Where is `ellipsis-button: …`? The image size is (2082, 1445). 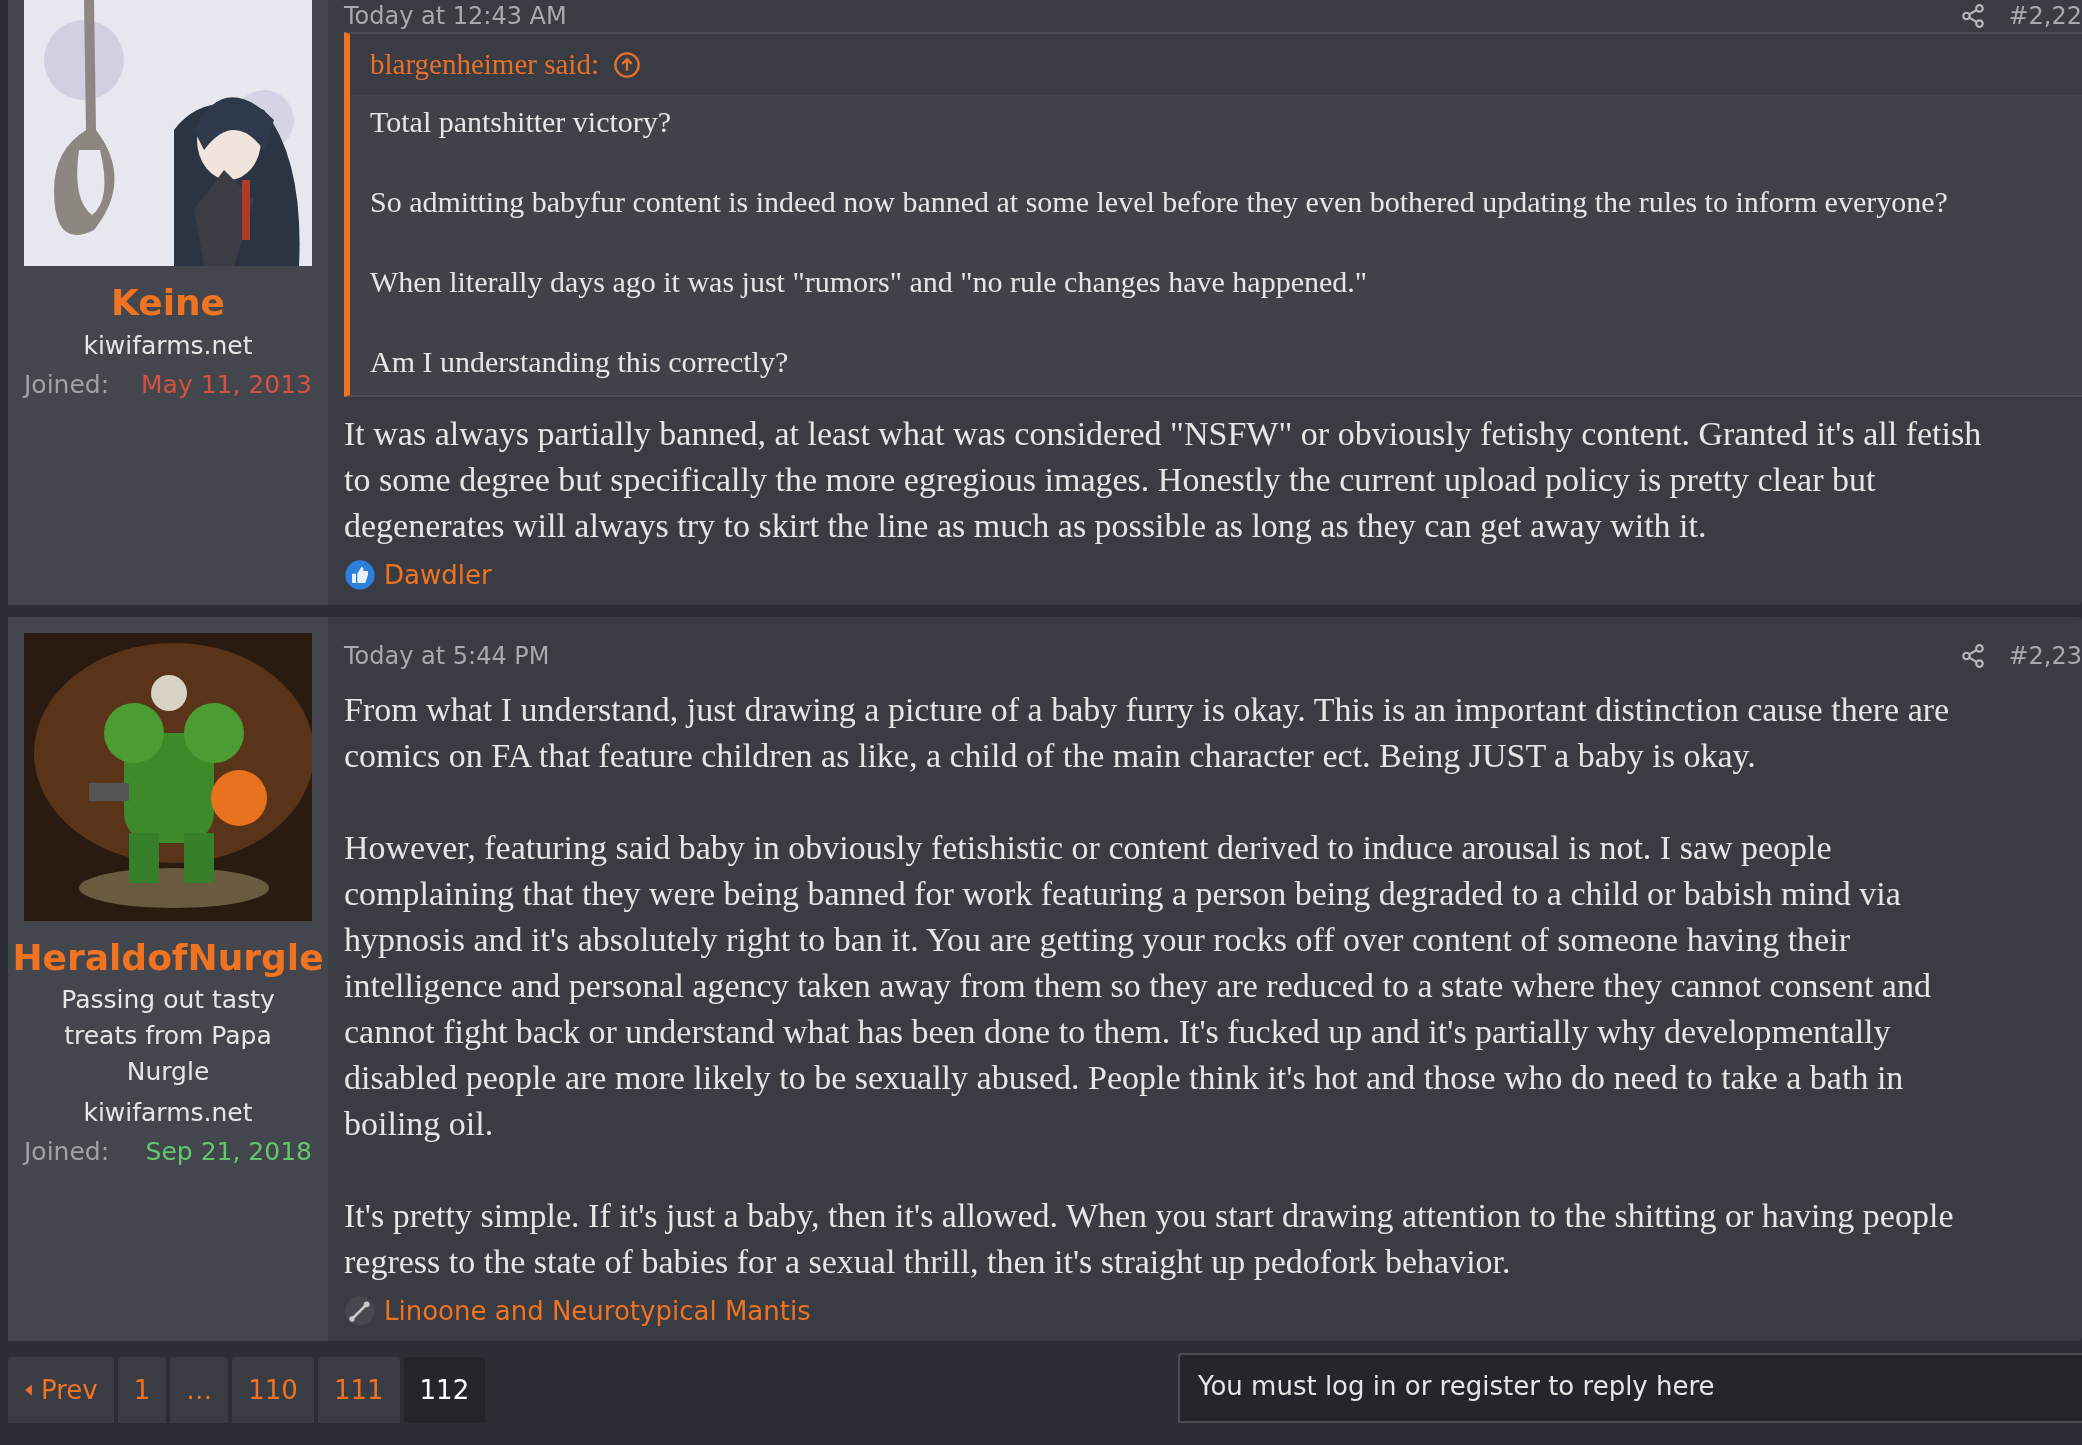 ellipsis-button: … is located at coordinates (199, 1390).